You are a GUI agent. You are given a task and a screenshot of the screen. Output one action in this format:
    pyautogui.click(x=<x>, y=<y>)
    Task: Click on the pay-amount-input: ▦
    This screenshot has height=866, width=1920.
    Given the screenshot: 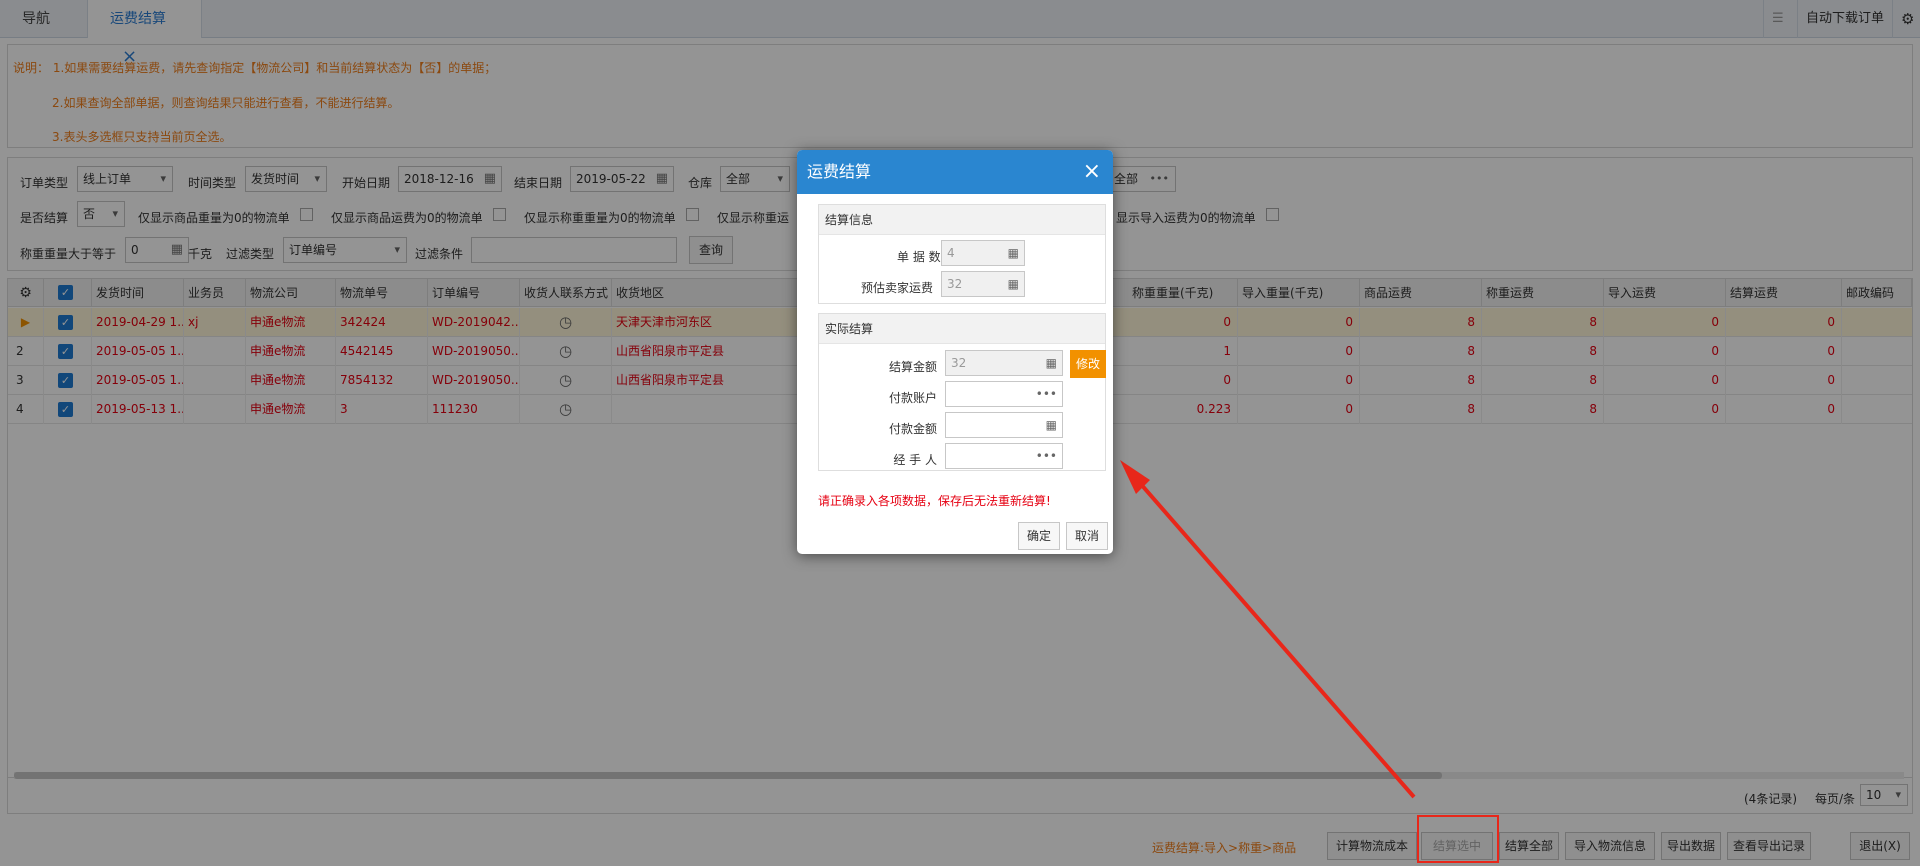 What is the action you would take?
    pyautogui.click(x=1004, y=425)
    